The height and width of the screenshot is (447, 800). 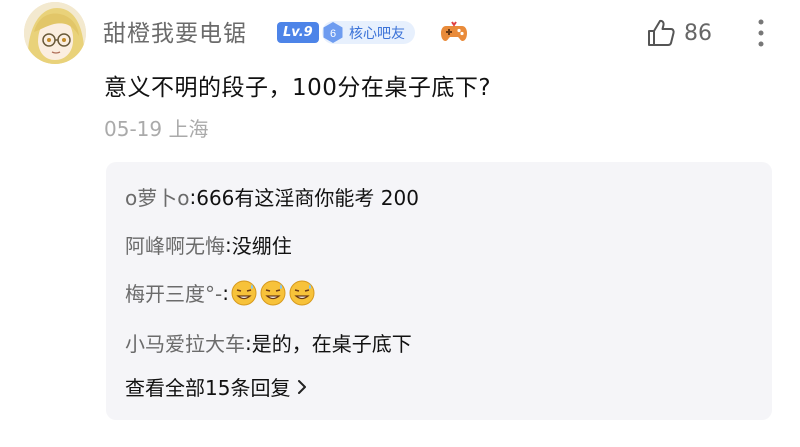 I want to click on view-all-replies-label: 查看全部15条回复, so click(x=208, y=388).